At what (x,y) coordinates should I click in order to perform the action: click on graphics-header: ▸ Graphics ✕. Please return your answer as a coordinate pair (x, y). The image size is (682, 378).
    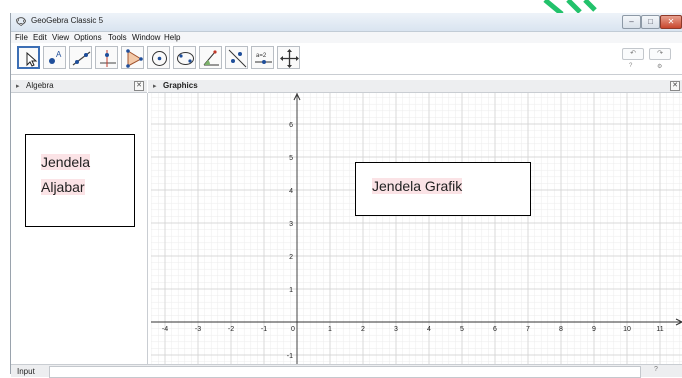
    Looking at the image, I should click on (415, 86).